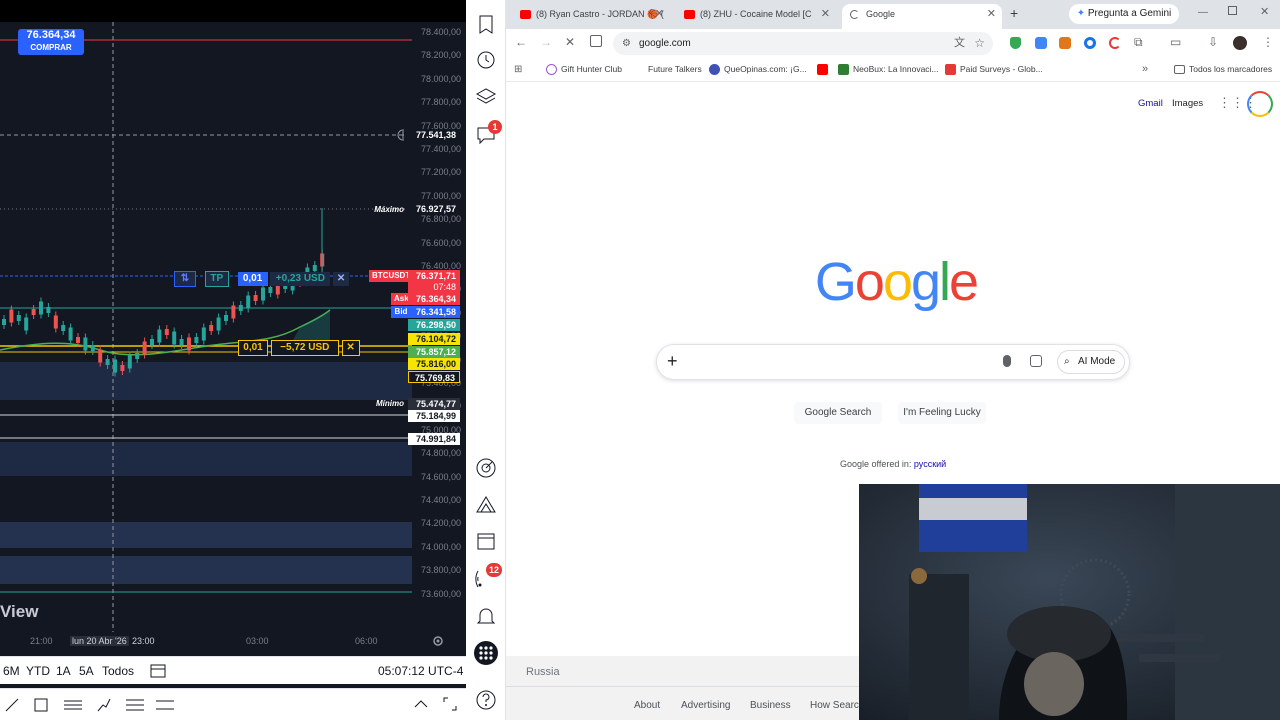 Image resolution: width=1280 pixels, height=720 pixels. I want to click on crosshair-price-tag: 77.541,38, so click(432, 135).